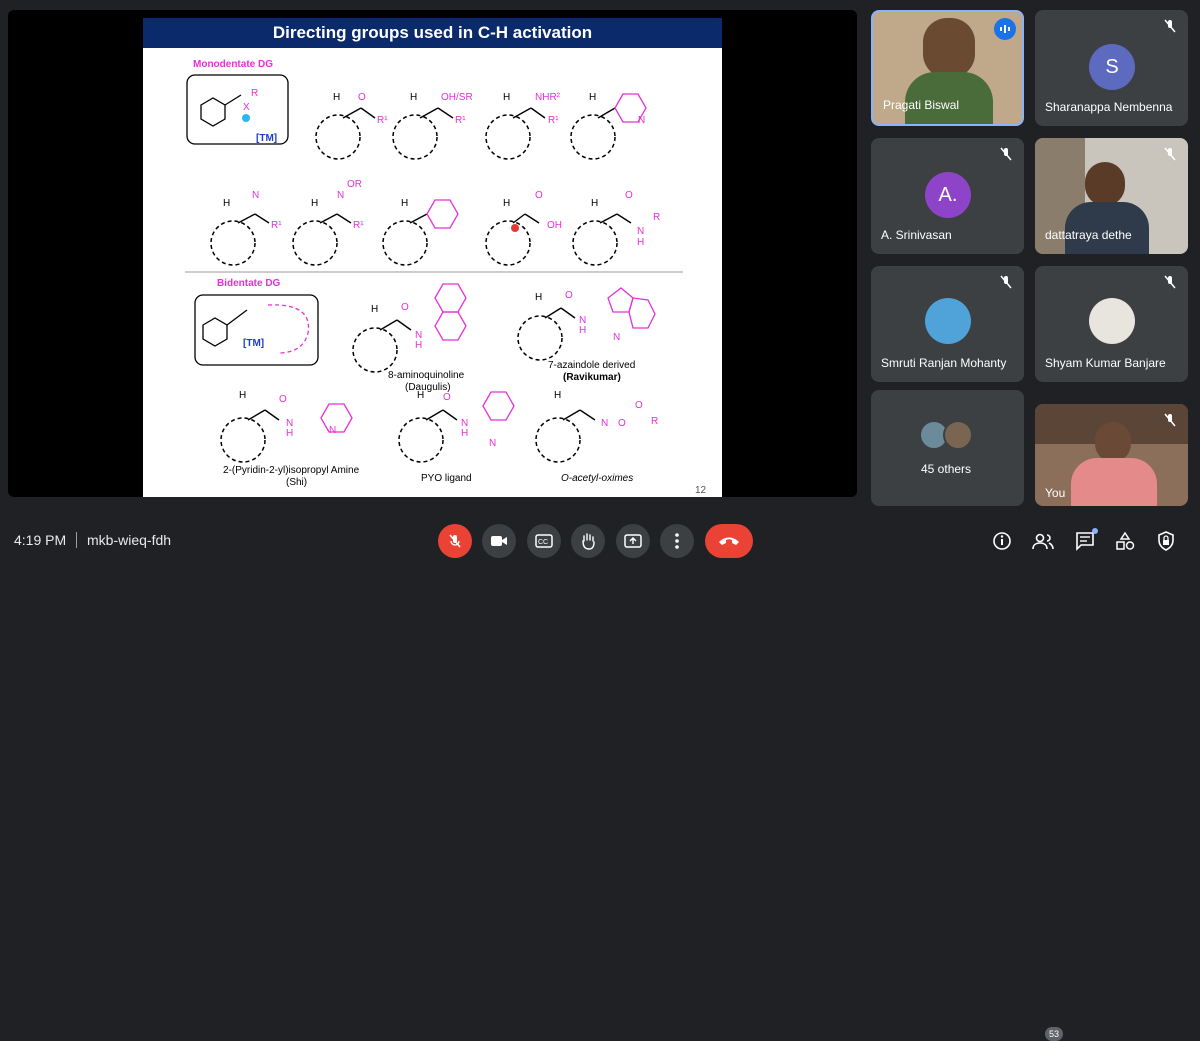  I want to click on pyo-label: PYO ligand, so click(446, 478).